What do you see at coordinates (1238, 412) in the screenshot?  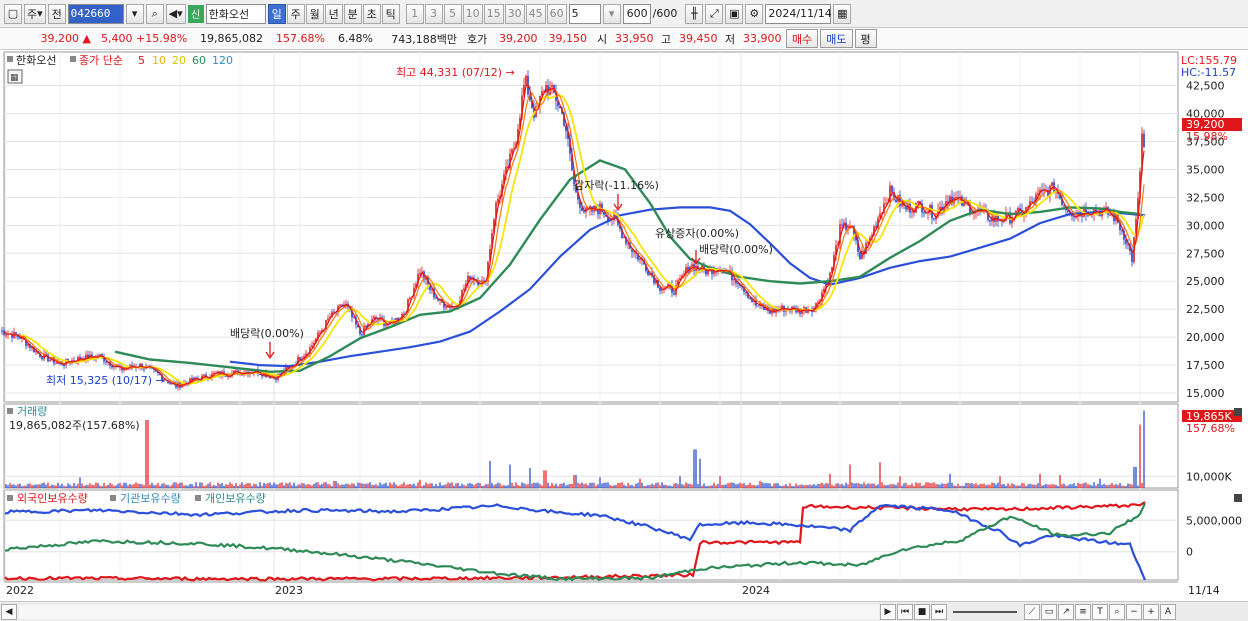 I see `volume-close-icon` at bounding box center [1238, 412].